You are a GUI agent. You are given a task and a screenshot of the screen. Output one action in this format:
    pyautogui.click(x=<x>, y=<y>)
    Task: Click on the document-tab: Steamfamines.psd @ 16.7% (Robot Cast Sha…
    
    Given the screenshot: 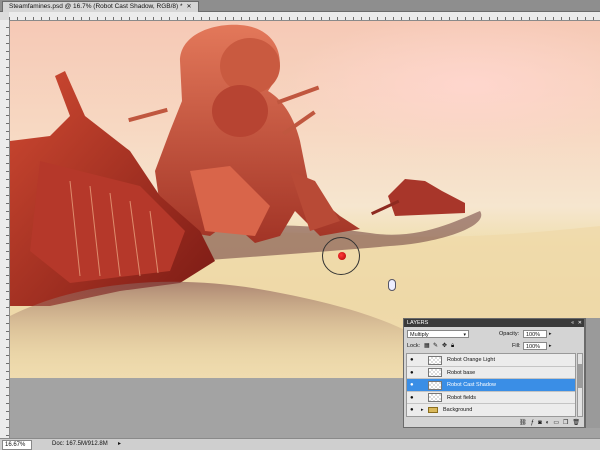 What is the action you would take?
    pyautogui.click(x=100, y=6)
    